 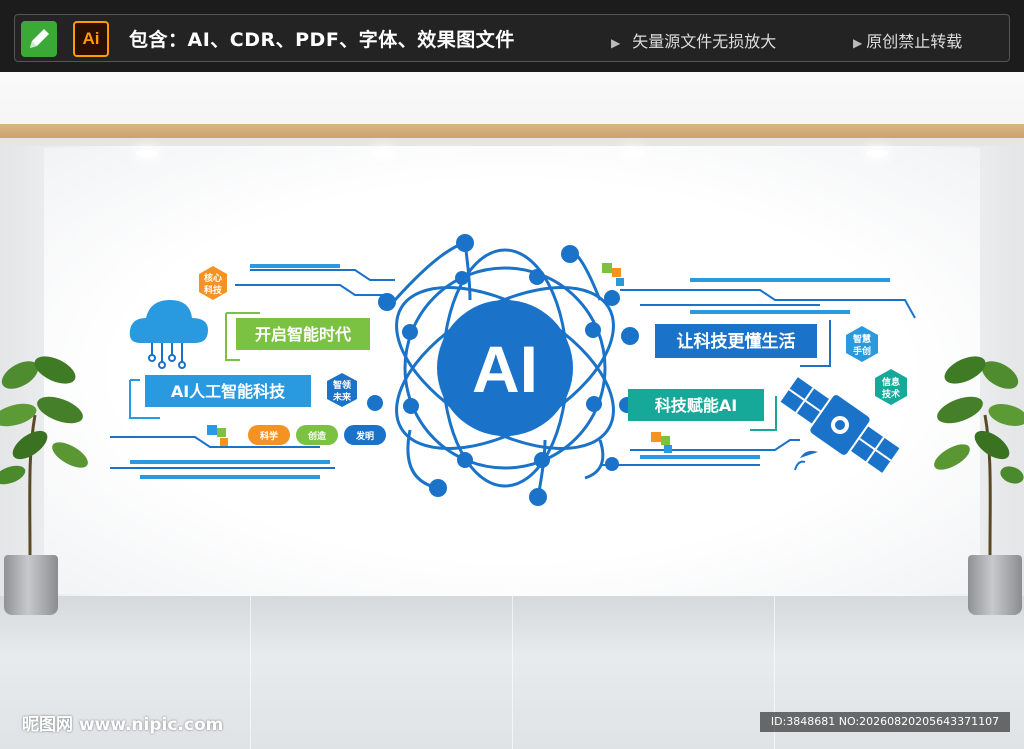 What do you see at coordinates (891, 394) in the screenshot?
I see `badge-info-line2: 技术` at bounding box center [891, 394].